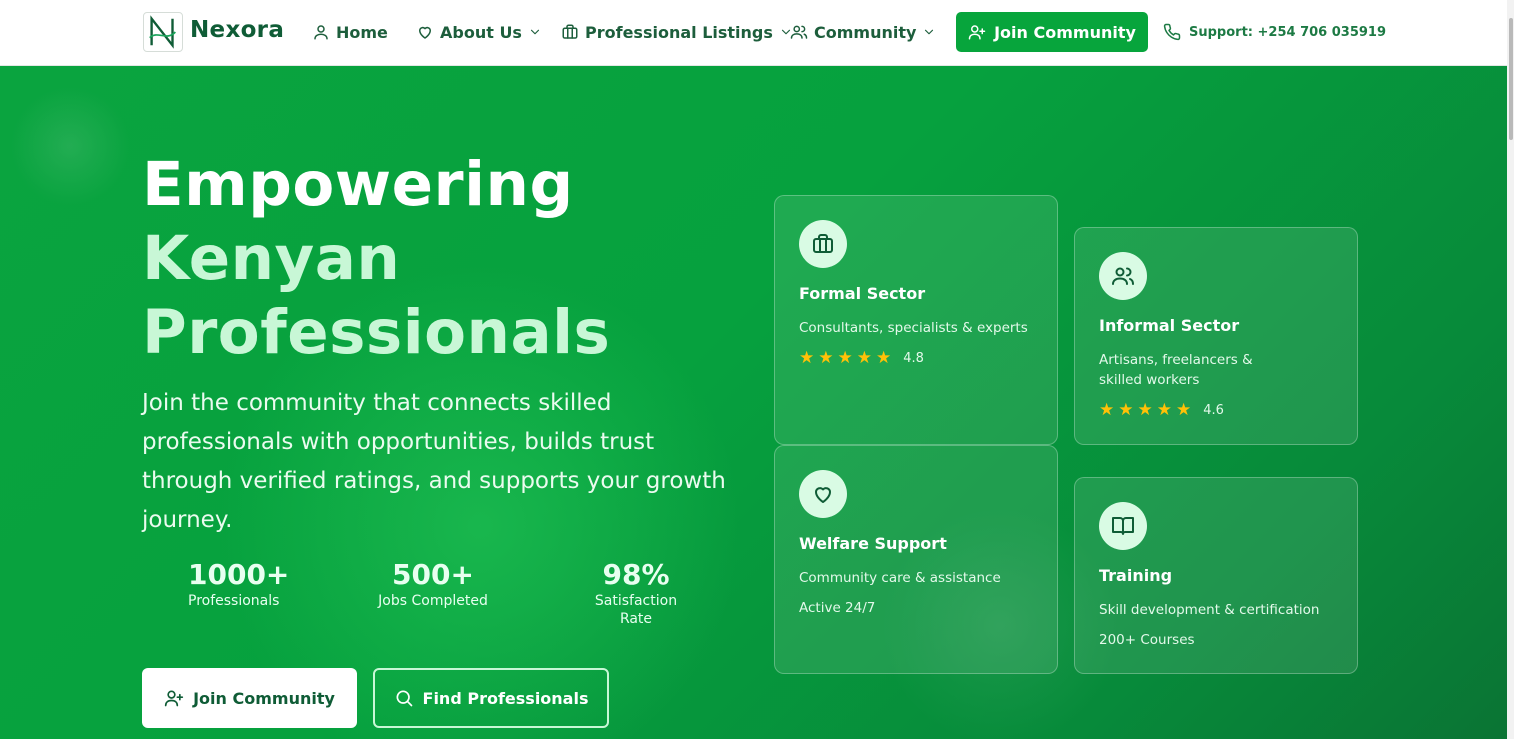  What do you see at coordinates (239, 574) in the screenshot?
I see `stat-value: 1000+` at bounding box center [239, 574].